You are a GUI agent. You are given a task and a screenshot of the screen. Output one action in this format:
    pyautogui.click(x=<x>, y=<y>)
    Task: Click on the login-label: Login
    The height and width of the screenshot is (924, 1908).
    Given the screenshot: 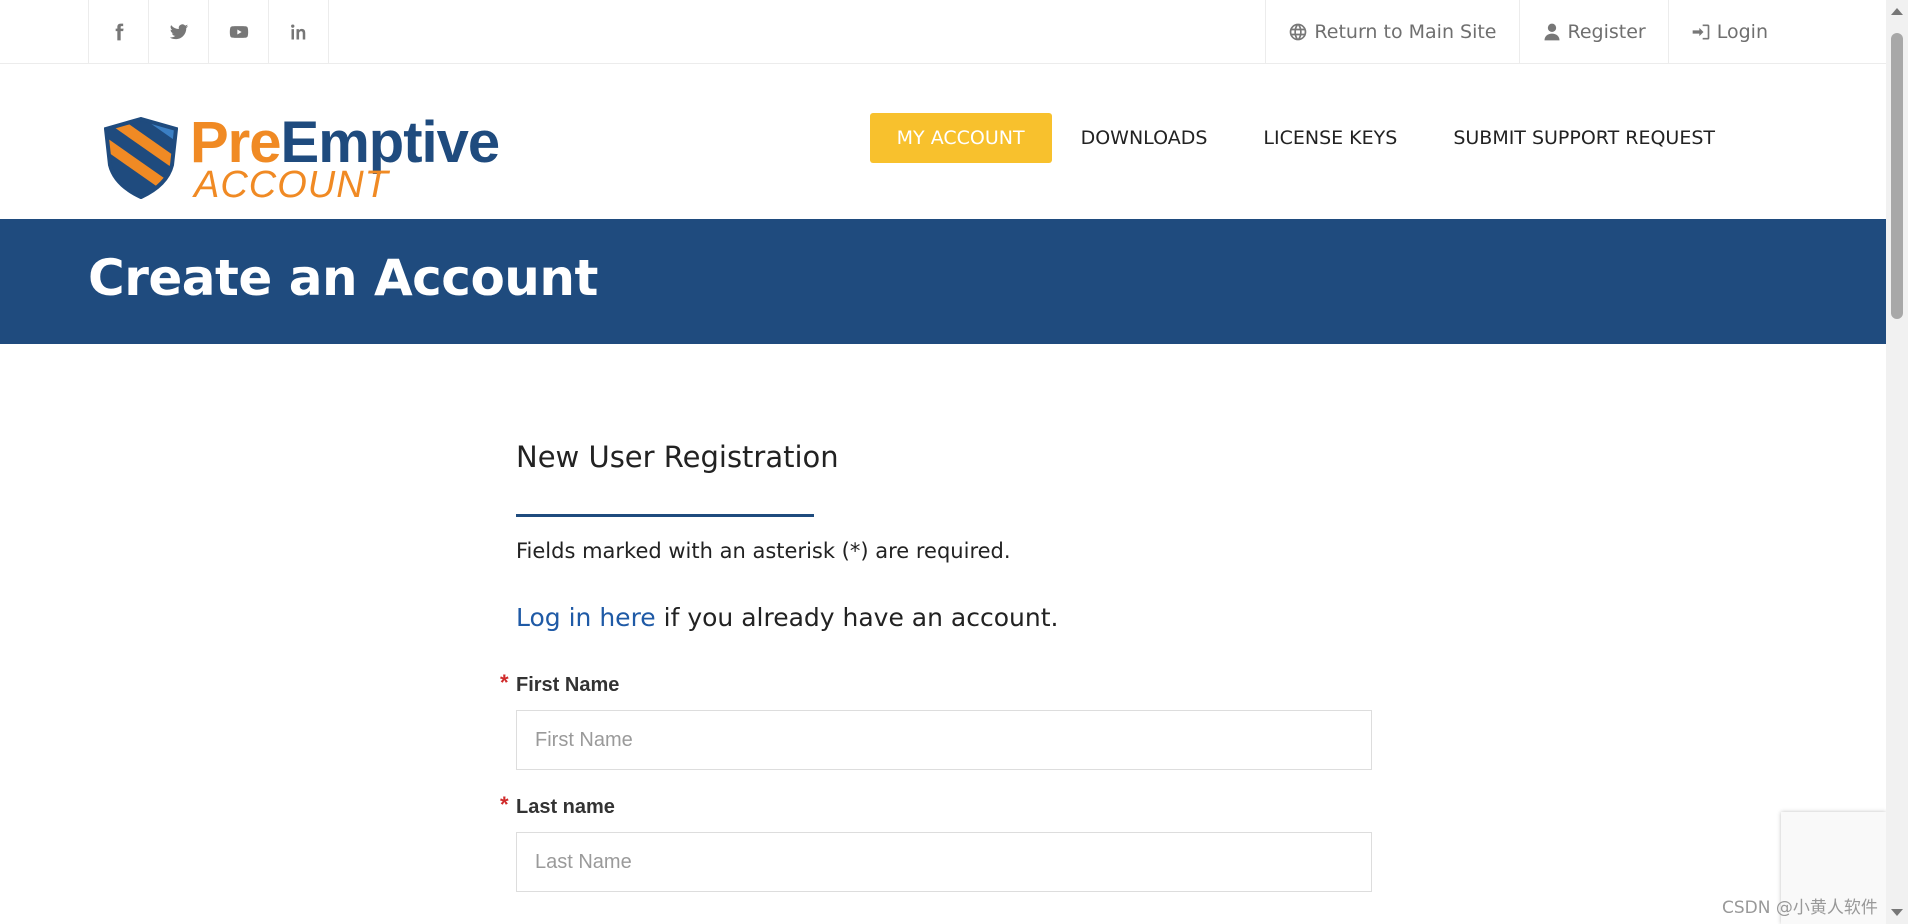 What is the action you would take?
    pyautogui.click(x=1742, y=31)
    